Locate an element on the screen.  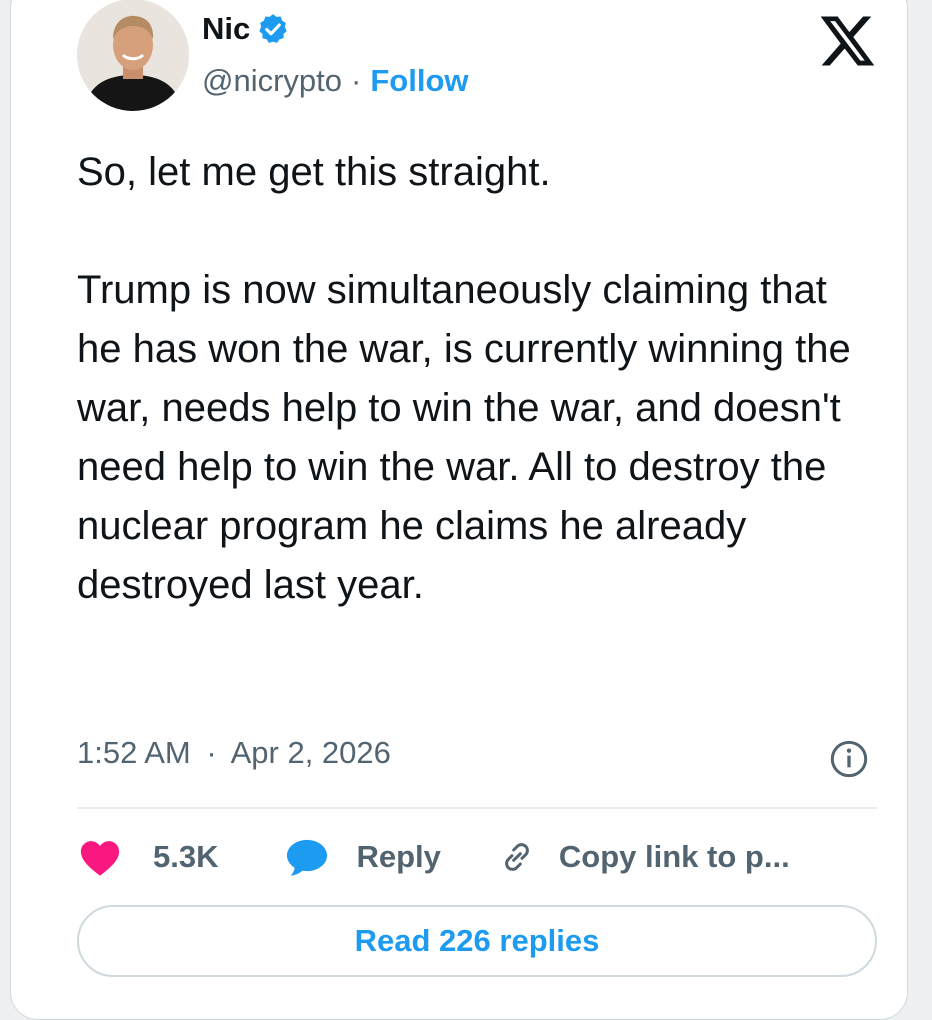
tweet-timestamp: 1:52 AM · Apr 2, 2026 is located at coordinates (234, 753).